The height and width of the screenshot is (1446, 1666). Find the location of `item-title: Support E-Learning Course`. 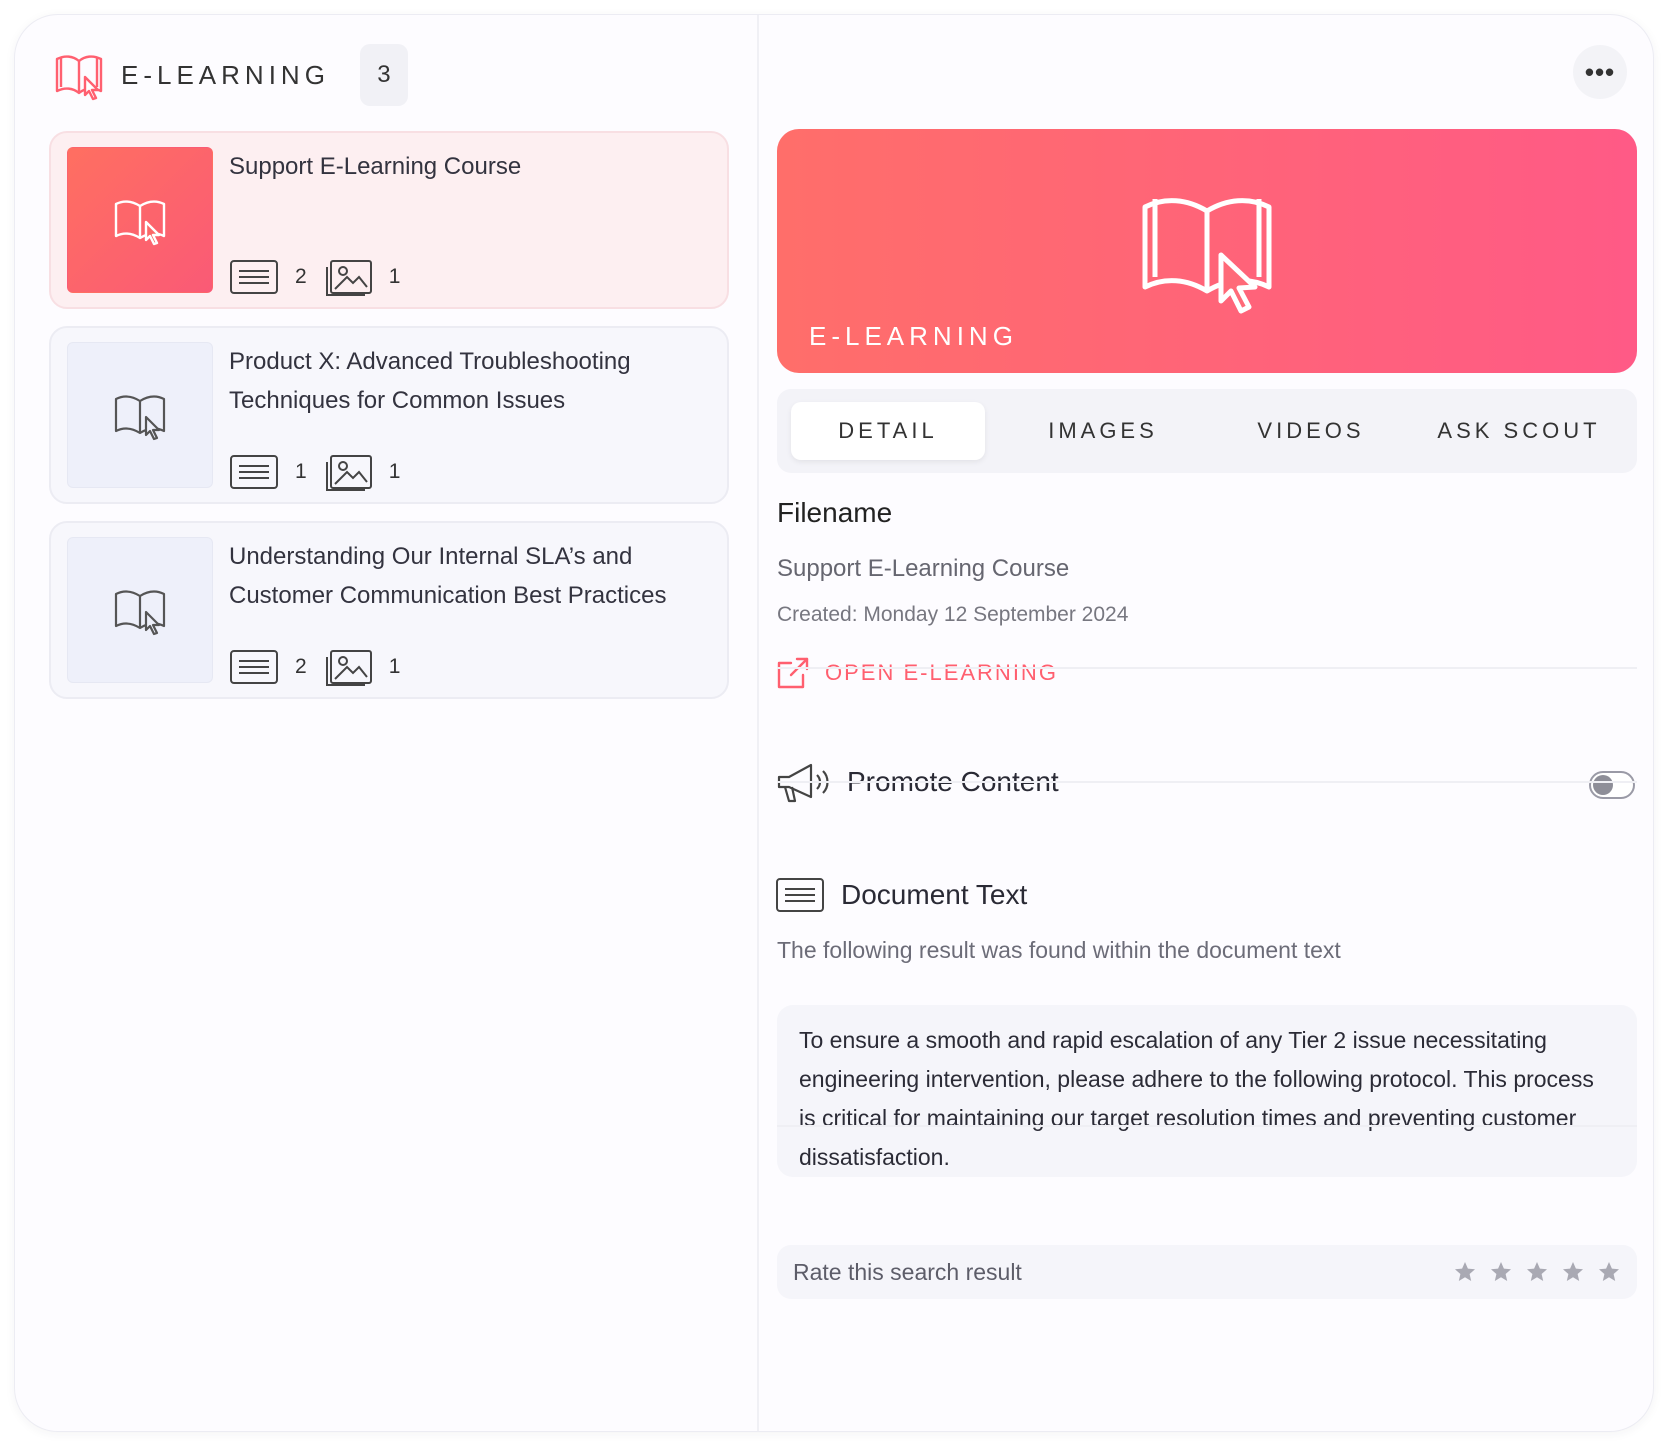

item-title: Support E-Learning Course is located at coordinates (375, 166).